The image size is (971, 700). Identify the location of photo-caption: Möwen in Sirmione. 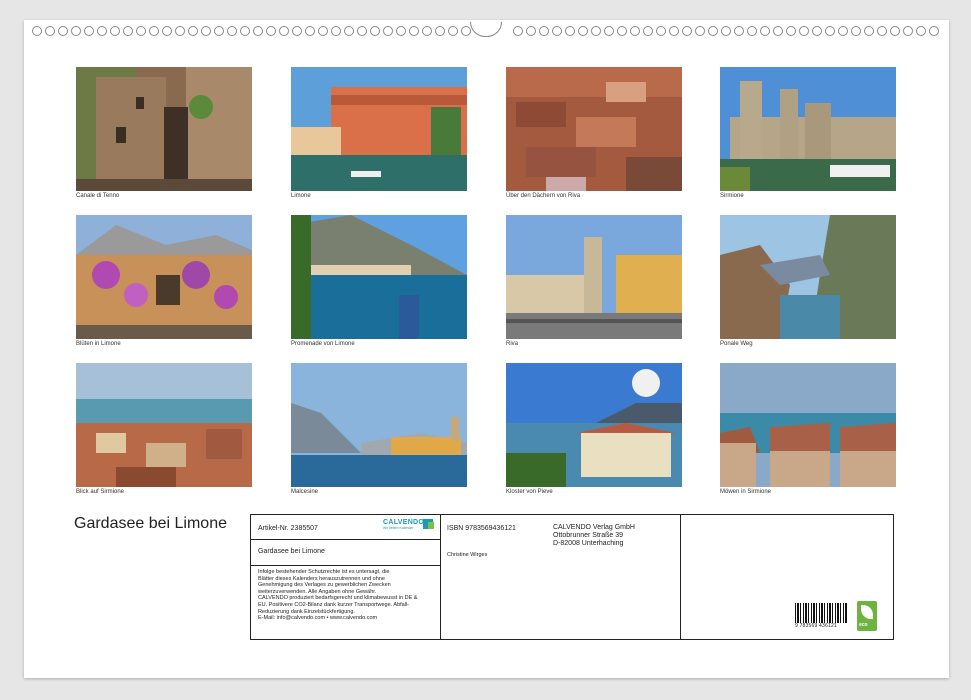
(746, 492).